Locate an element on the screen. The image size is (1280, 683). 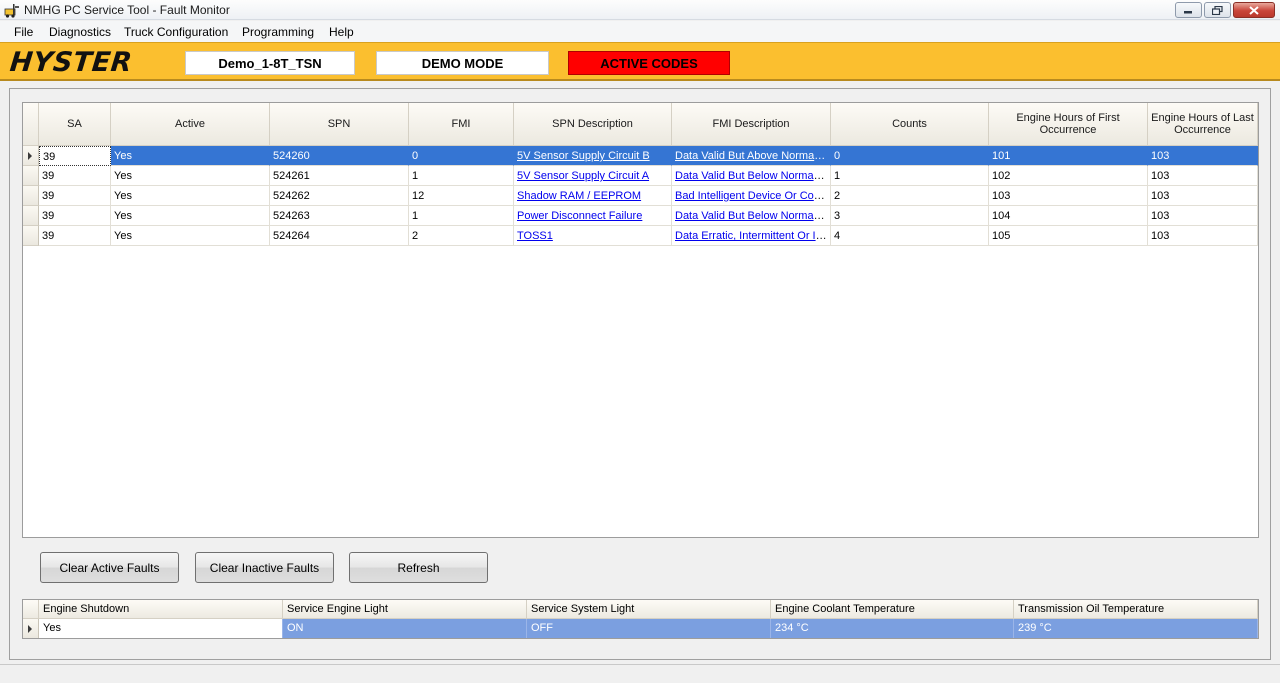
cell-fmi: 0 is located at coordinates (461, 156).